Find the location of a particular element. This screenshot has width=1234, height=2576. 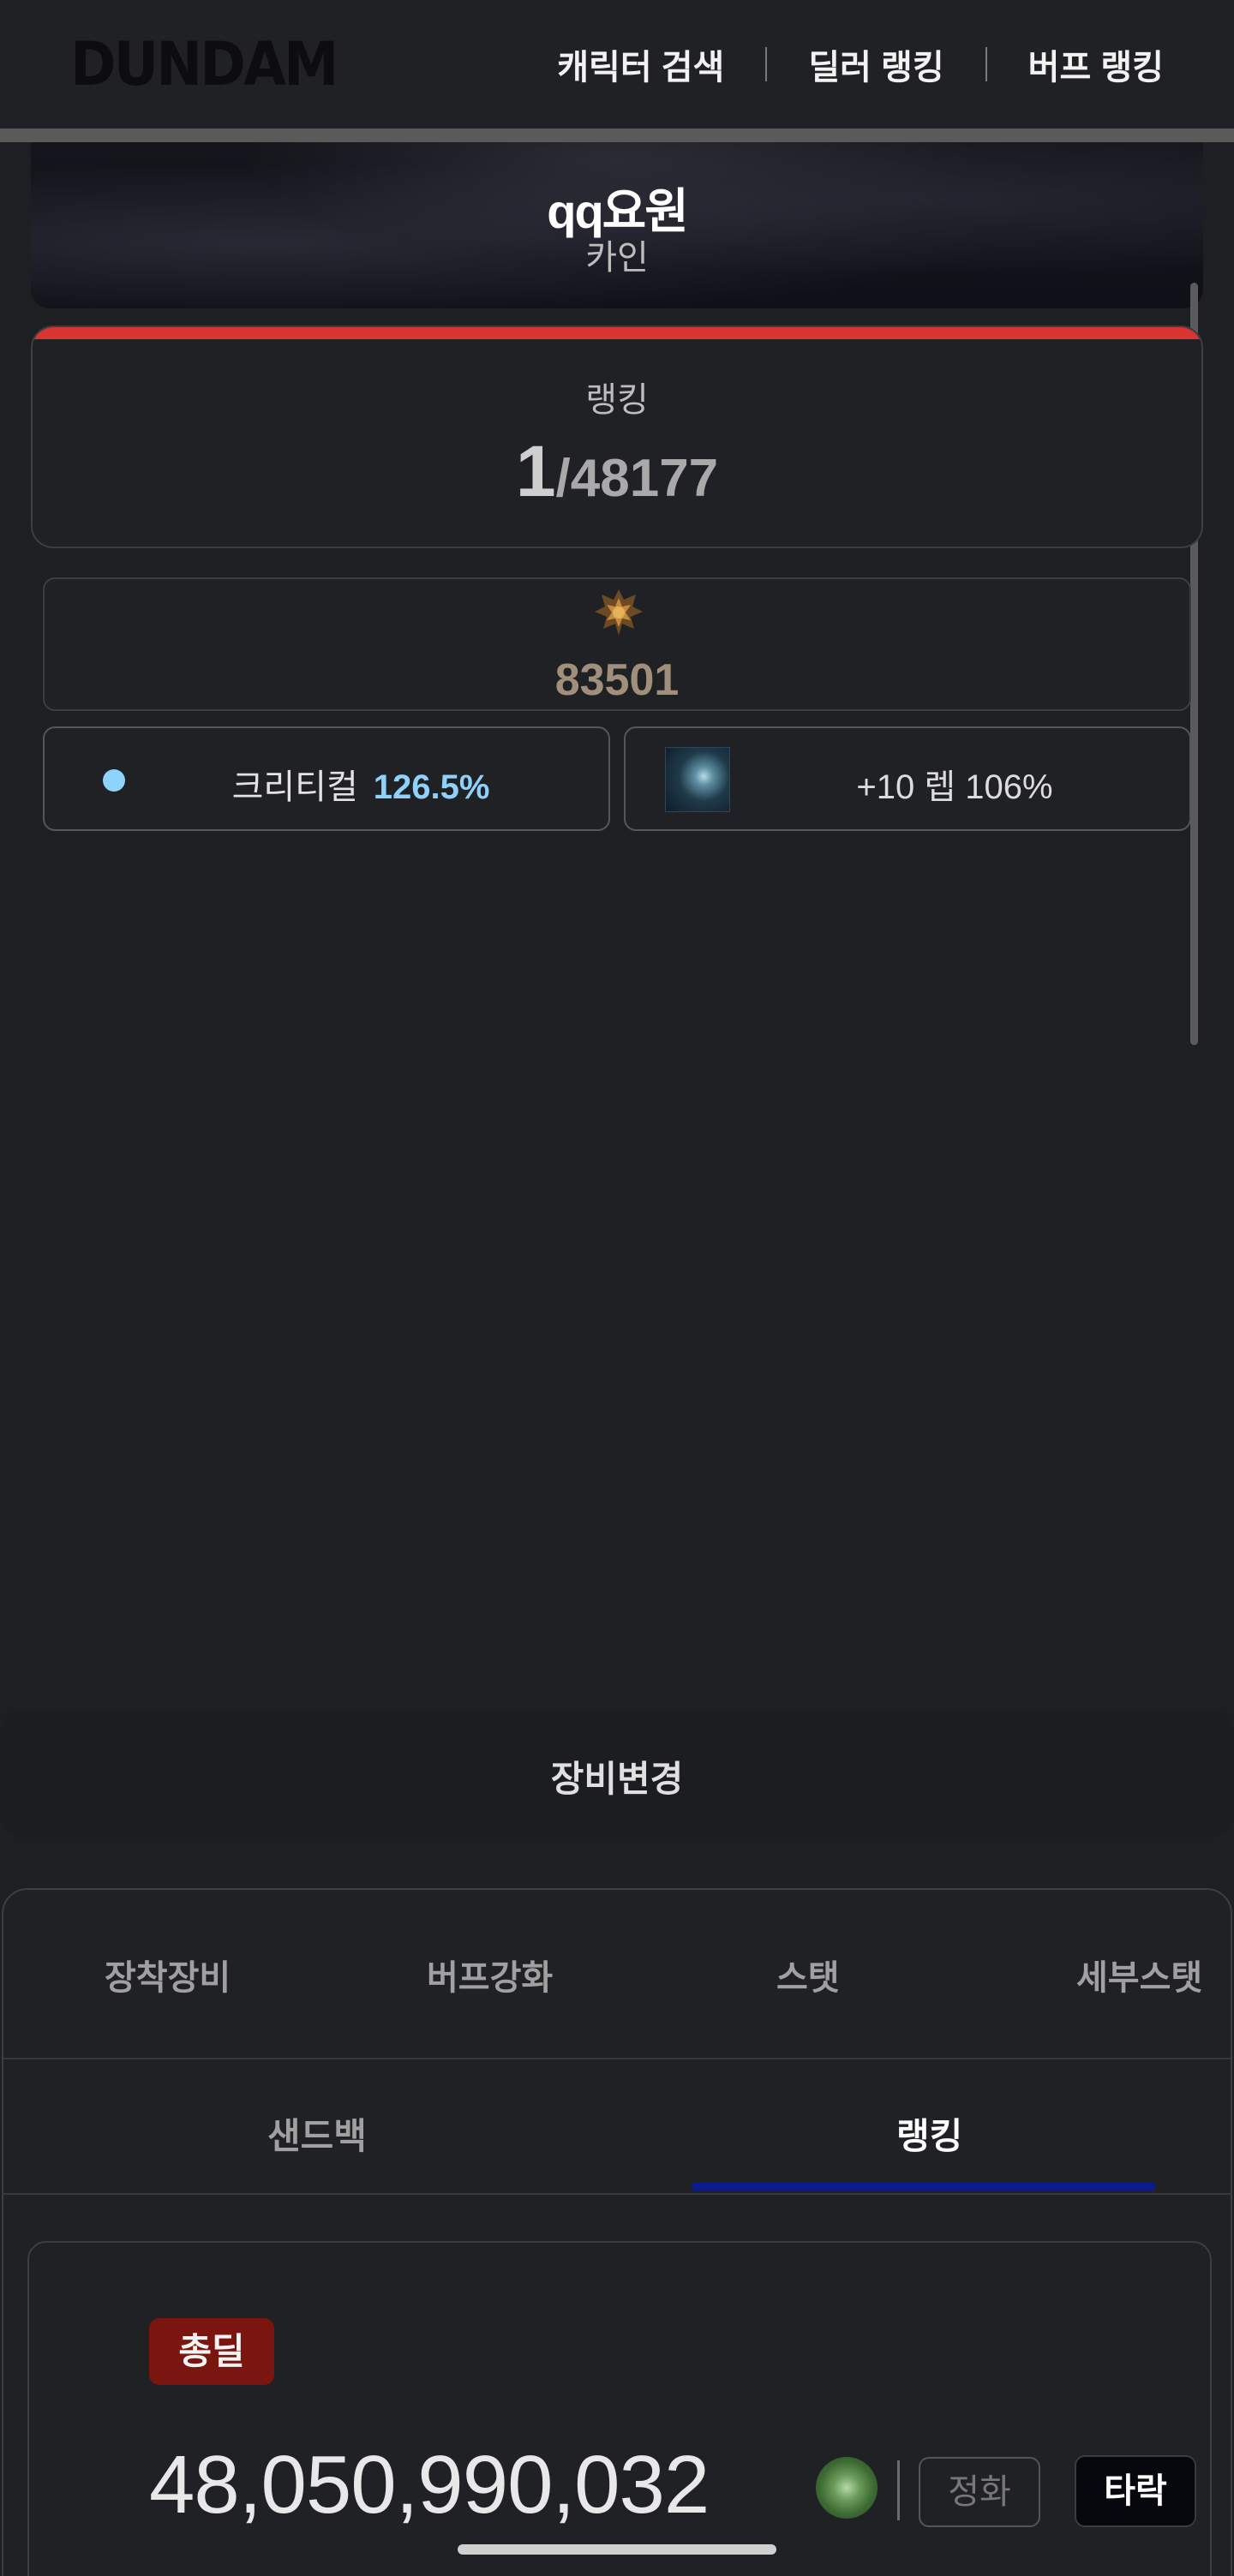

rose-icon is located at coordinates (847, 2488).